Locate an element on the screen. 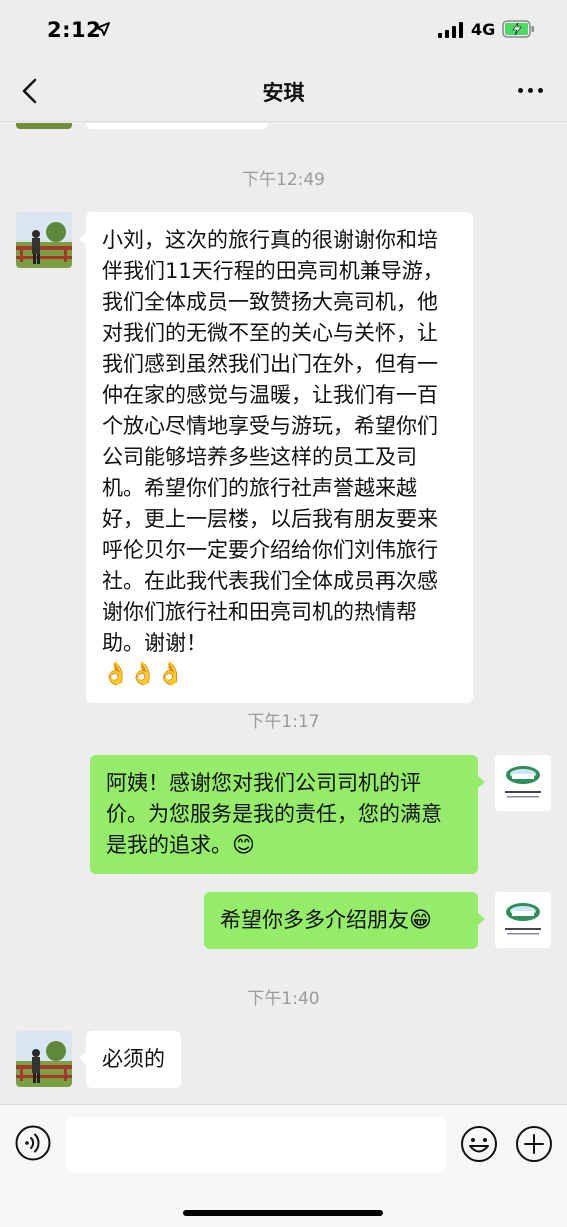 This screenshot has height=1227, width=567. location-arrow-icon is located at coordinates (103, 29).